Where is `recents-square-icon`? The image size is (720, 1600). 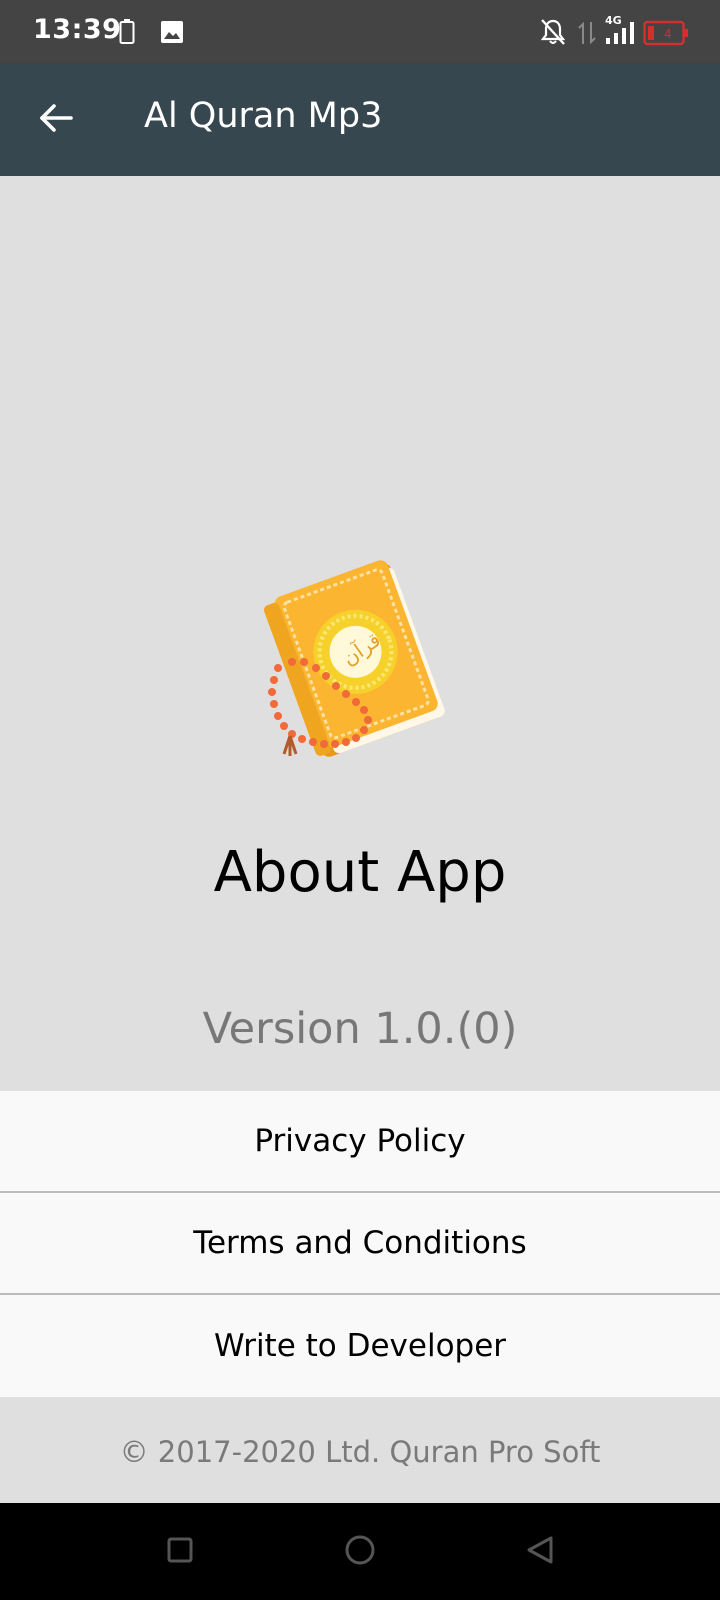
recents-square-icon is located at coordinates (180, 1552).